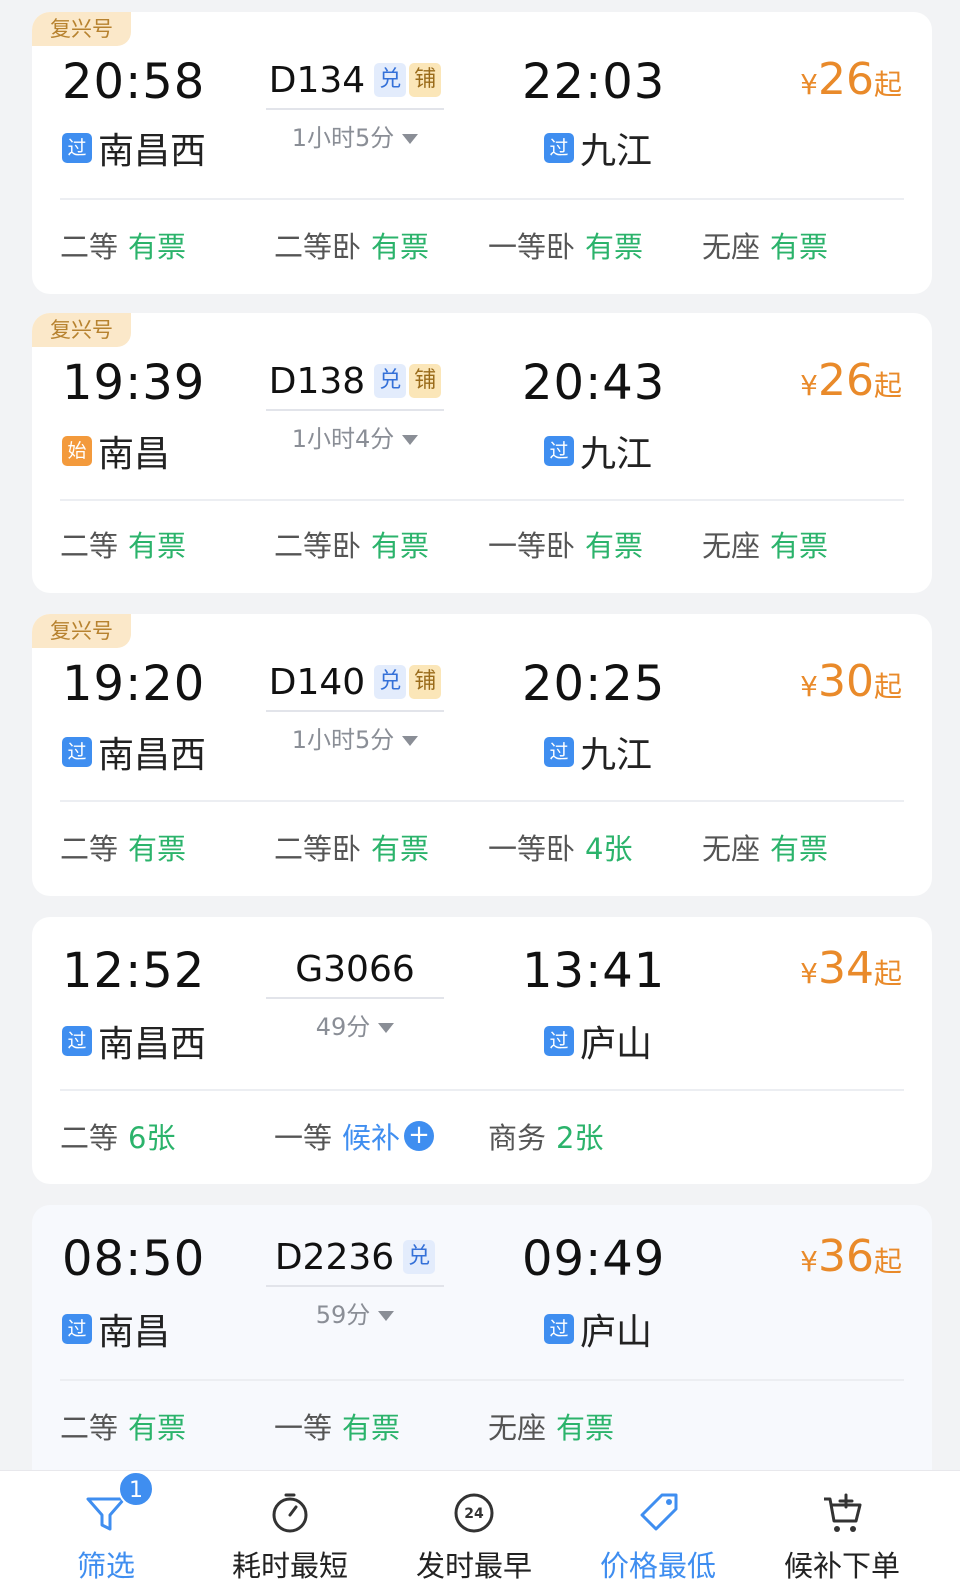  Describe the element at coordinates (106, 1530) in the screenshot. I see `tab-filter: 1 筛选` at that location.